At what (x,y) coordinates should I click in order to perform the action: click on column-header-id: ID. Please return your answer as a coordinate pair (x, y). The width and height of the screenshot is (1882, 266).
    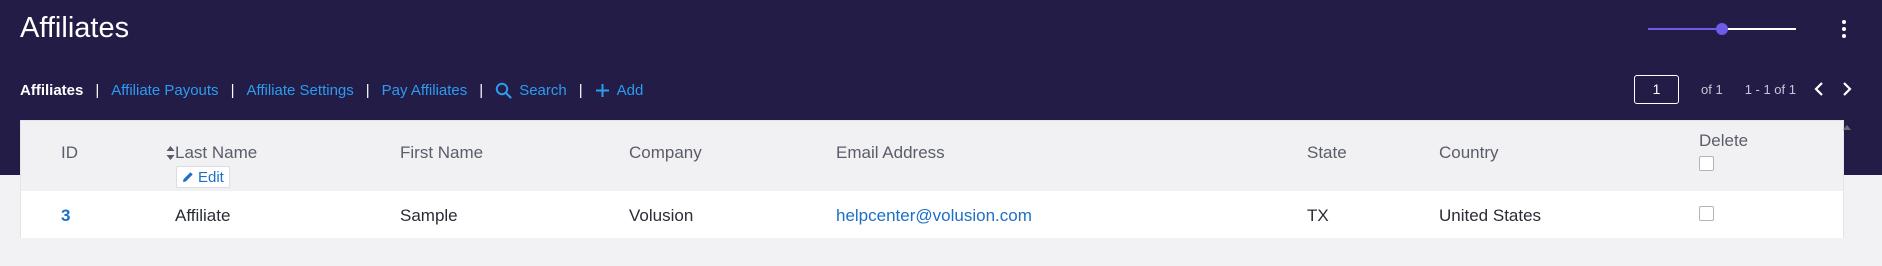
    Looking at the image, I should click on (69, 153).